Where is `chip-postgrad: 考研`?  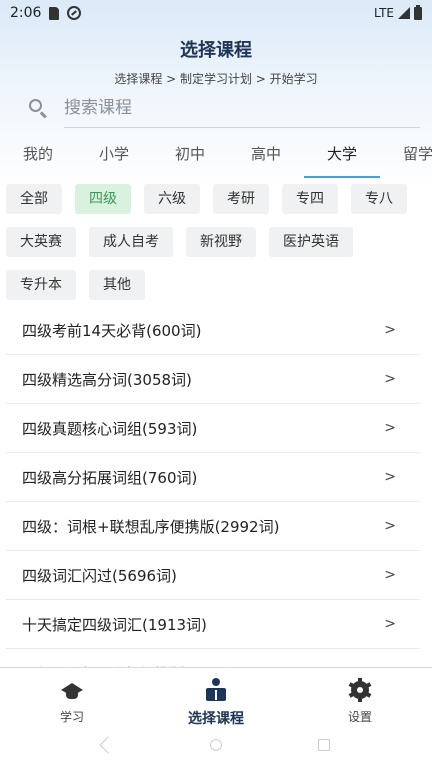
chip-postgrad: 考研 is located at coordinates (241, 199).